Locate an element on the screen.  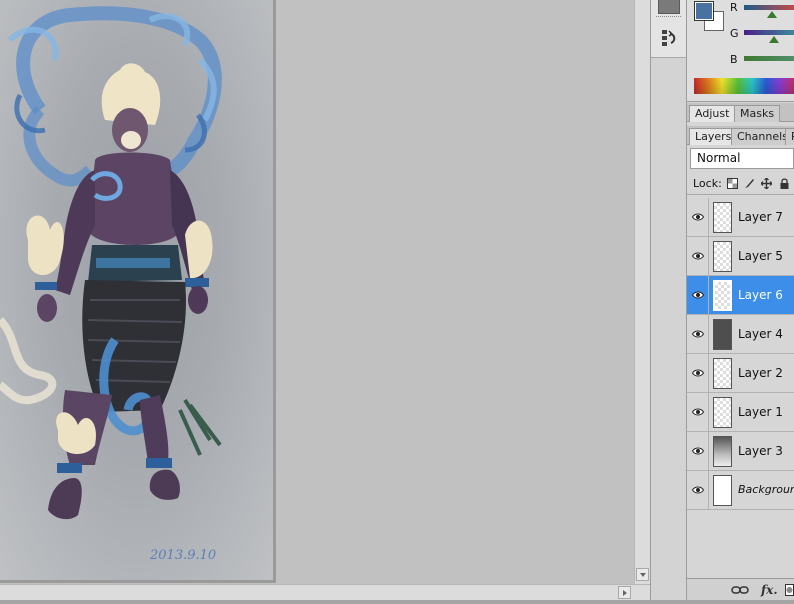
layer-row: Layer 2 is located at coordinates (740, 373).